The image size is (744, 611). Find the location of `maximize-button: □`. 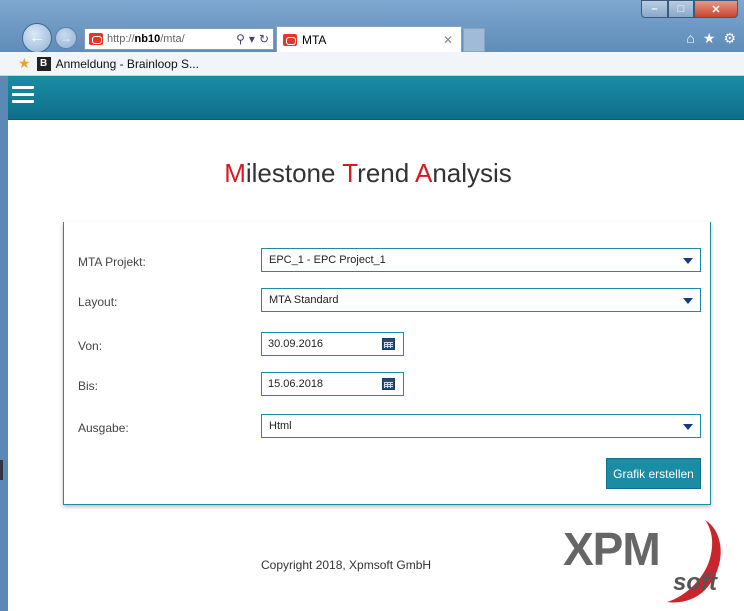

maximize-button: □ is located at coordinates (681, 9).